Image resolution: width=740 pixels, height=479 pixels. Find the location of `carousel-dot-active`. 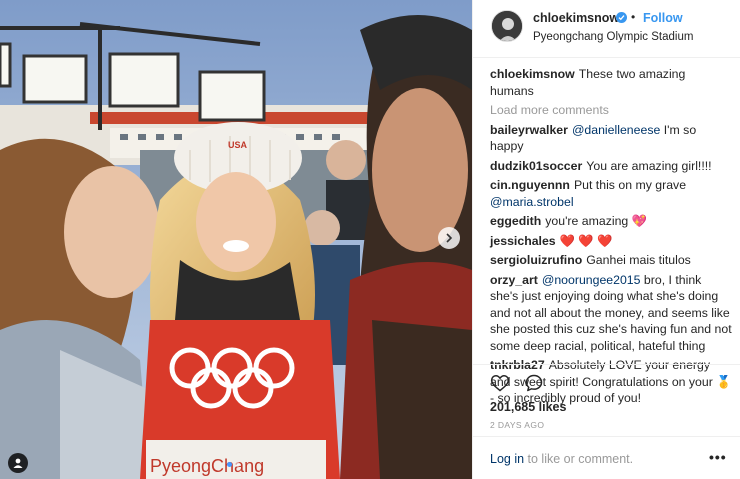

carousel-dot-active is located at coordinates (229, 464).